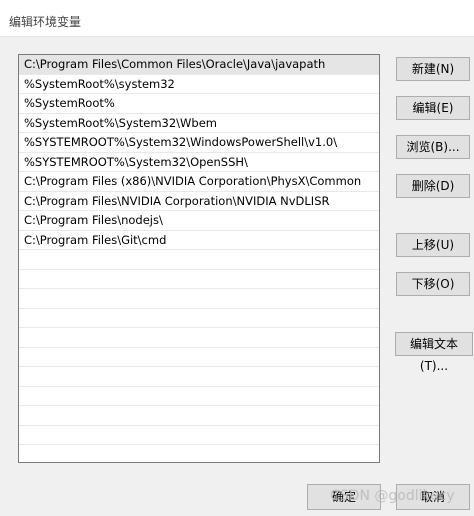  I want to click on list-item-text: %SystemRoot%\System32\Wbem, so click(121, 122).